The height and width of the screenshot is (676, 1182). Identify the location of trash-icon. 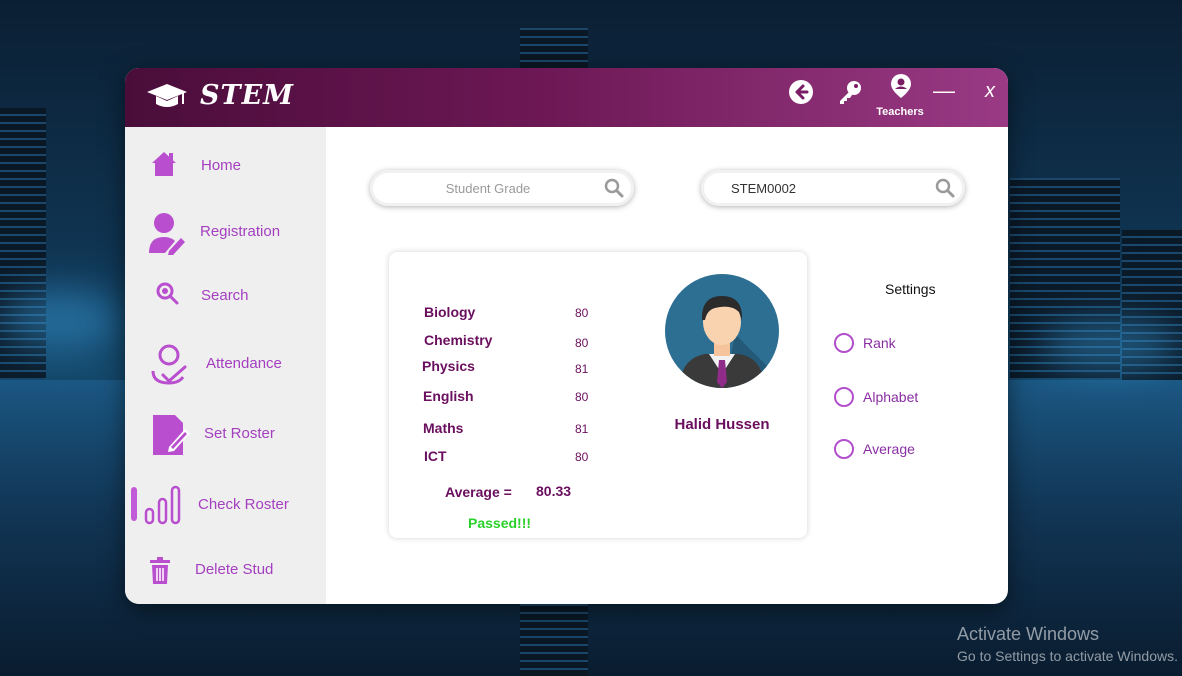
(160, 570).